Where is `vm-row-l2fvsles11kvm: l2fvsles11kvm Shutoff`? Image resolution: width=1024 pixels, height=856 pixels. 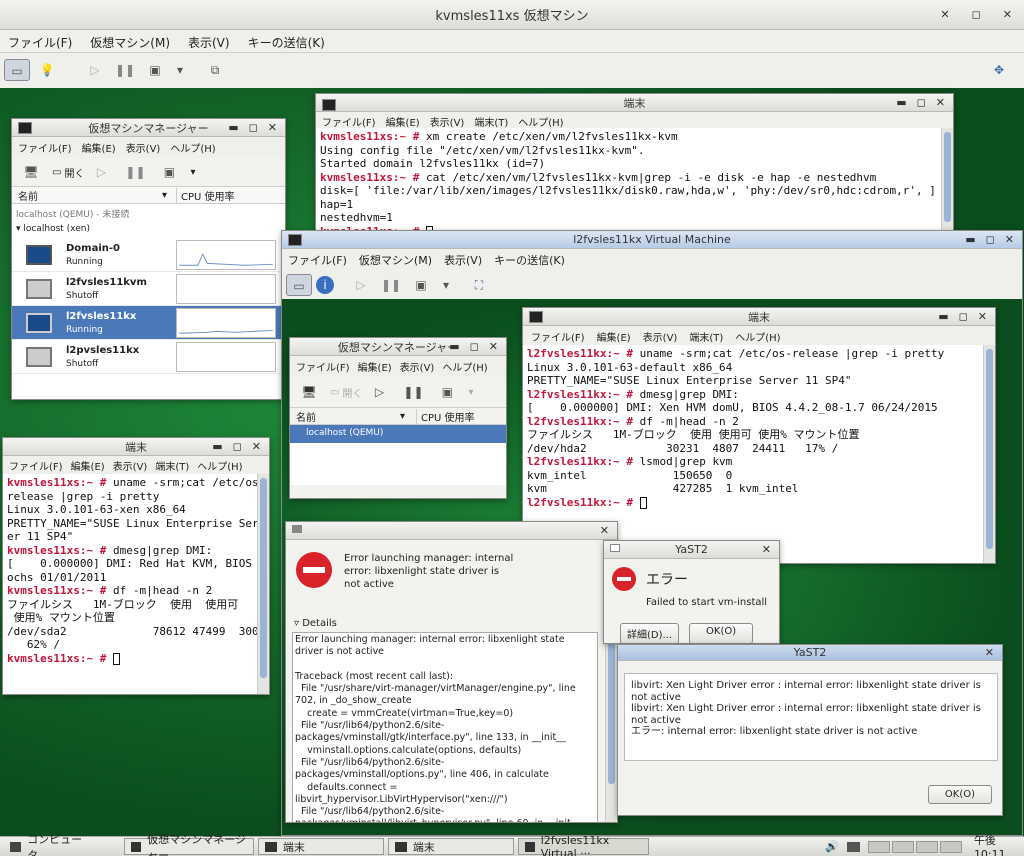
vm-row-l2fvsles11kvm: l2fvsles11kvm Shutoff is located at coordinates (148, 289).